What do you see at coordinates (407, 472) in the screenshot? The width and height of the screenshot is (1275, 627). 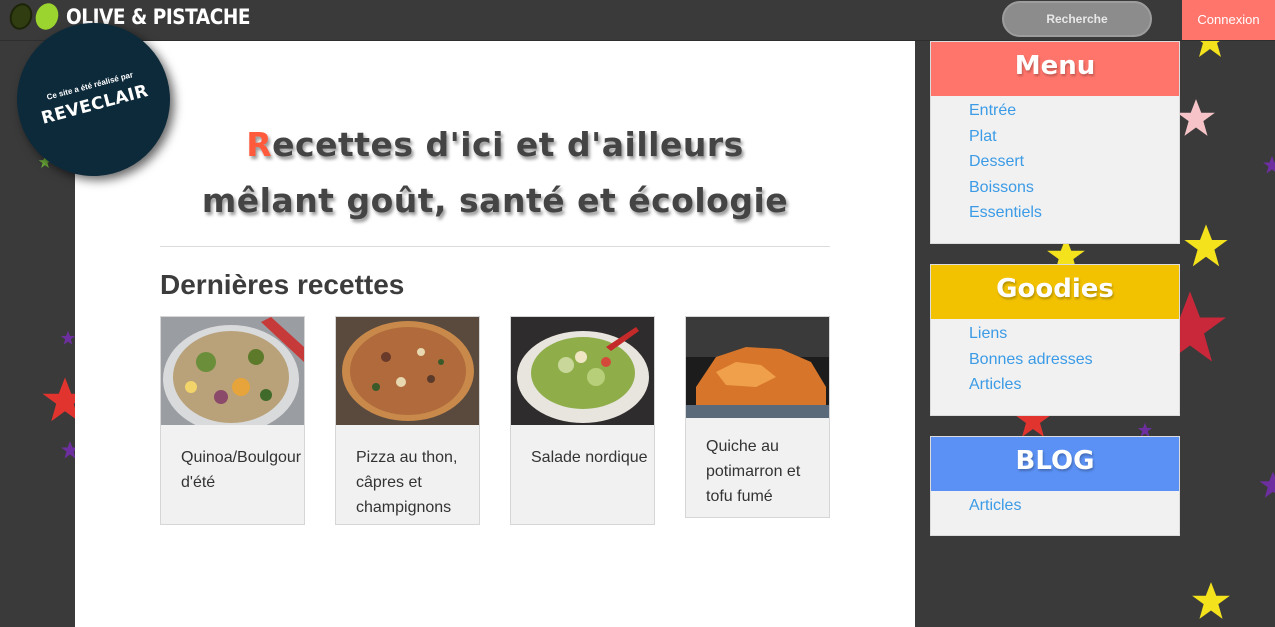 I see `recipe-title: Pizza au thon, câpres et champignons` at bounding box center [407, 472].